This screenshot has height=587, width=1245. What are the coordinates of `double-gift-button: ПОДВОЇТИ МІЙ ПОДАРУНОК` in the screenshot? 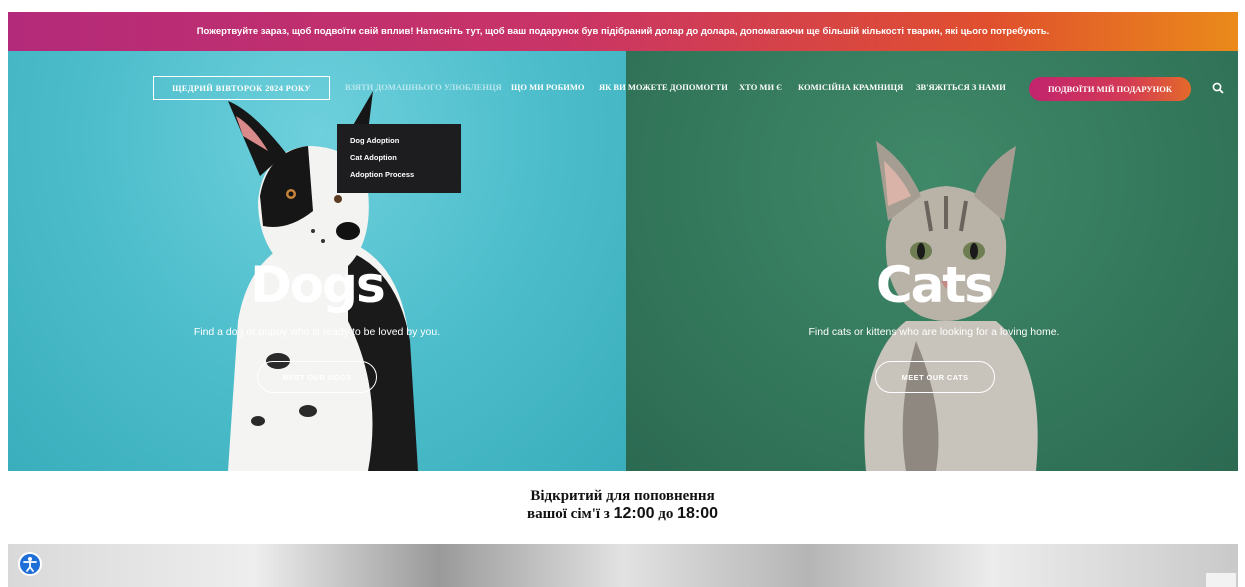 It's located at (1110, 89).